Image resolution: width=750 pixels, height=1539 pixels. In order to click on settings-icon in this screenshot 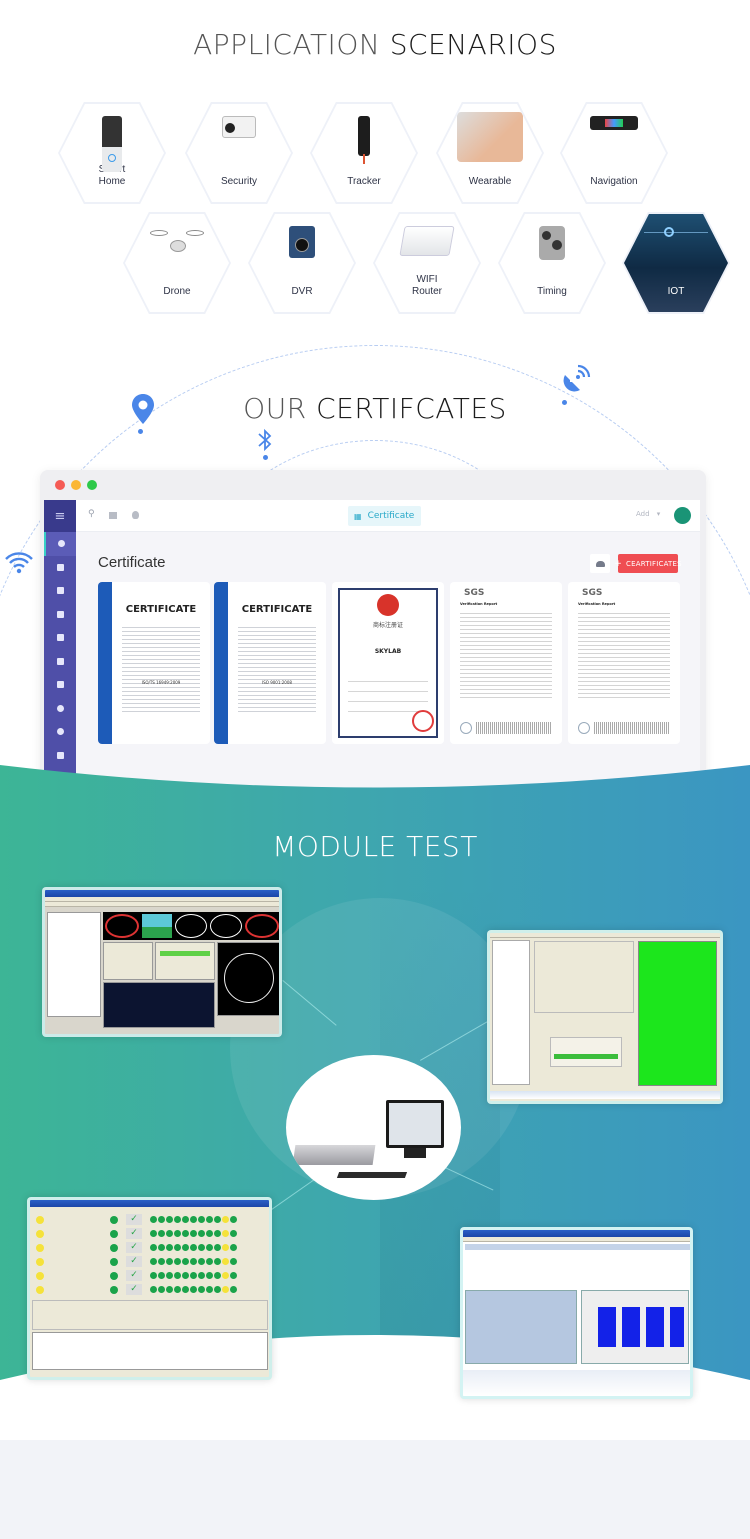, I will do `click(60, 709)`.